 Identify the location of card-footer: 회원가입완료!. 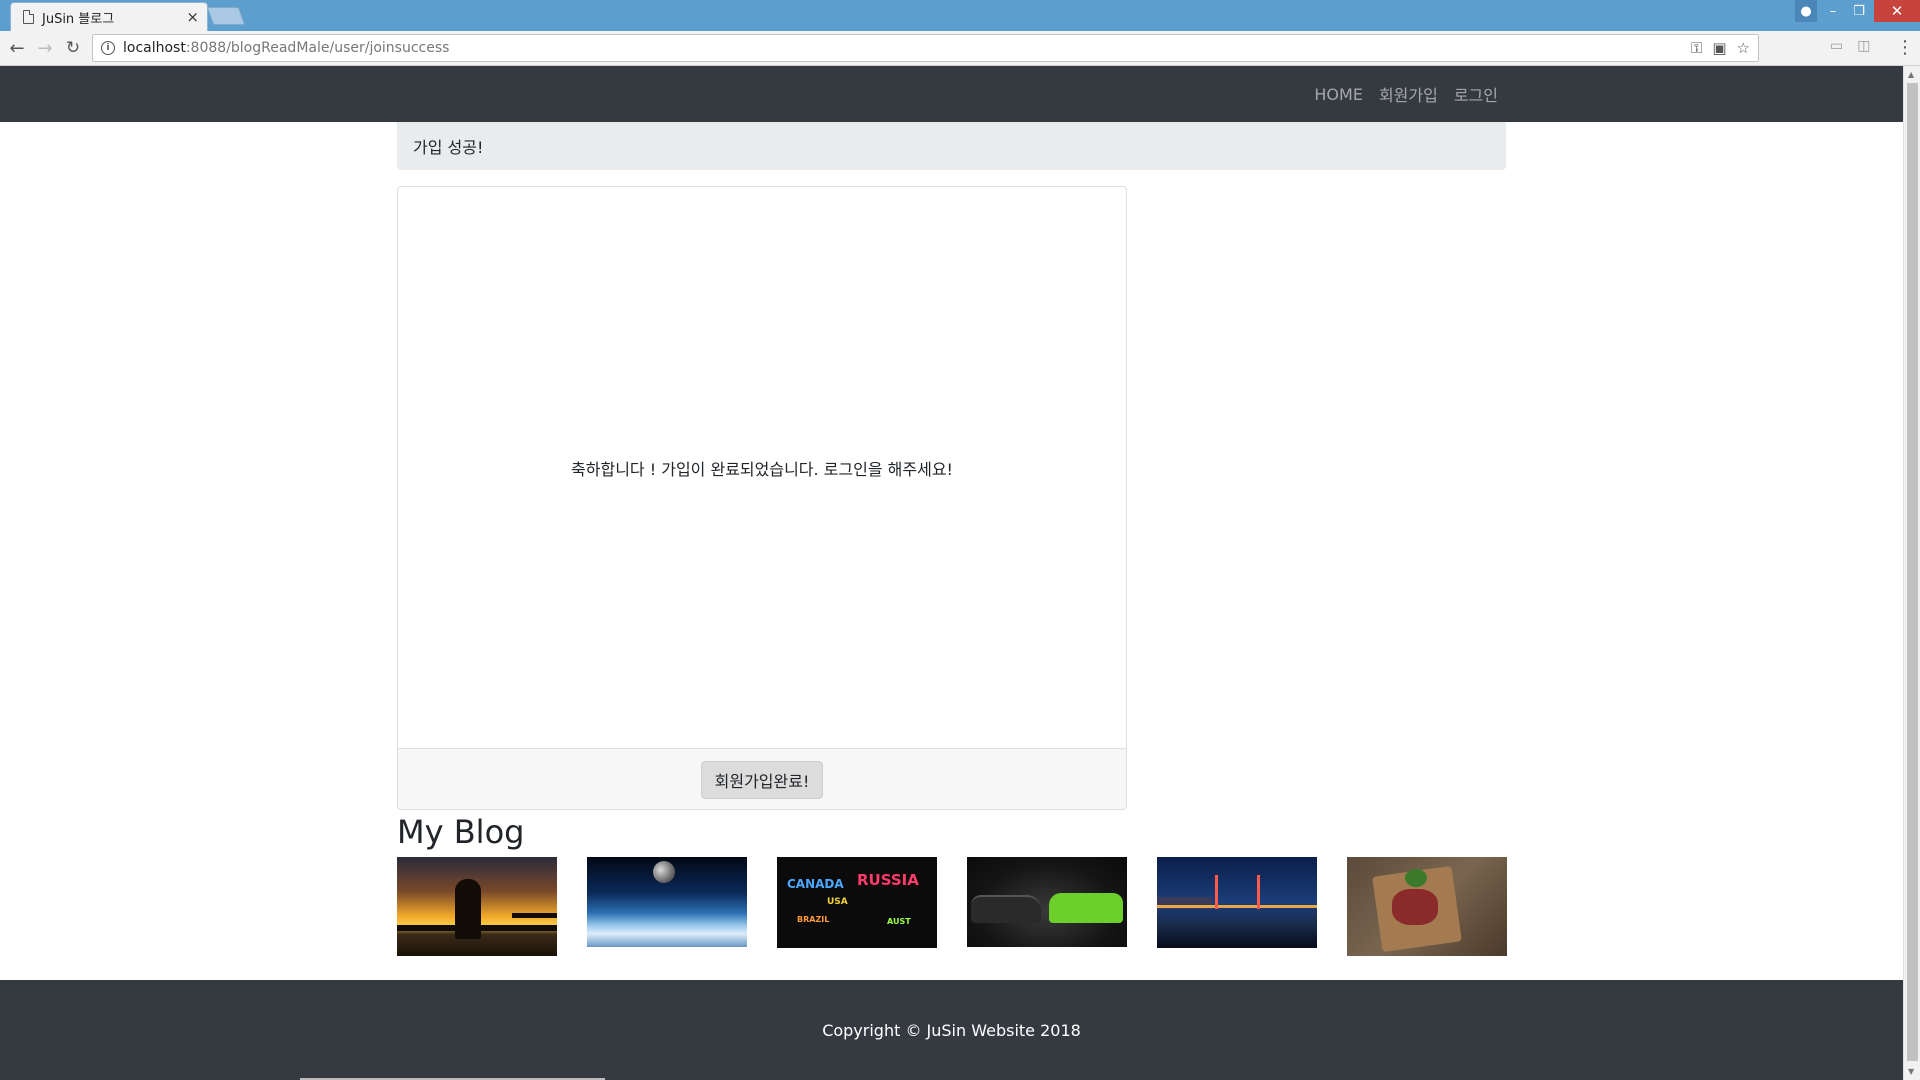
(762, 778).